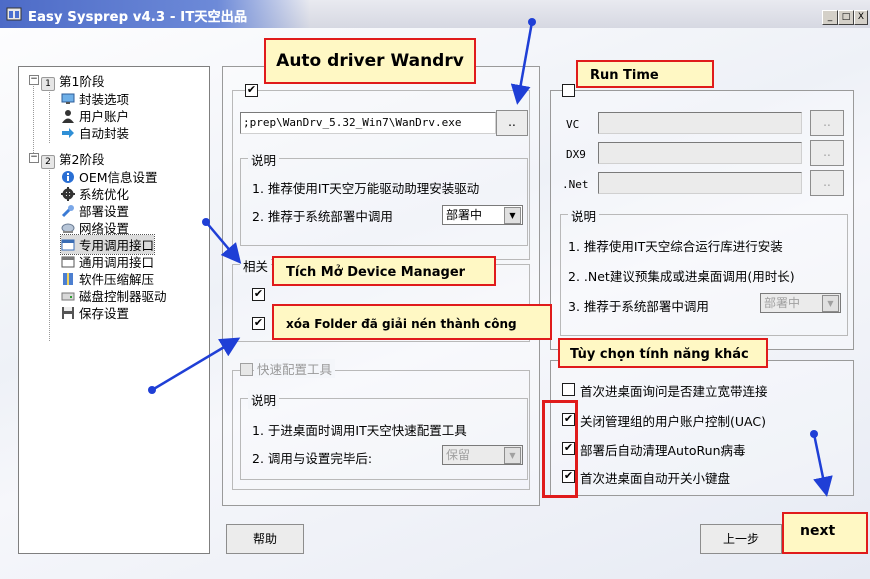 The width and height of the screenshot is (870, 579). I want to click on close-button: X, so click(861, 17).